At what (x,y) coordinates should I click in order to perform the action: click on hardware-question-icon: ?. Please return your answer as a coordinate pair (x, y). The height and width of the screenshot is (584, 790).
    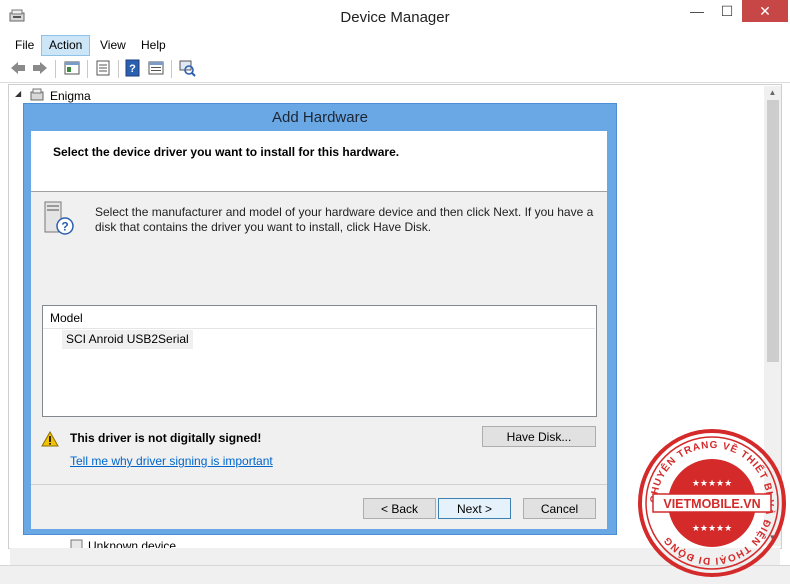
    Looking at the image, I should click on (59, 218).